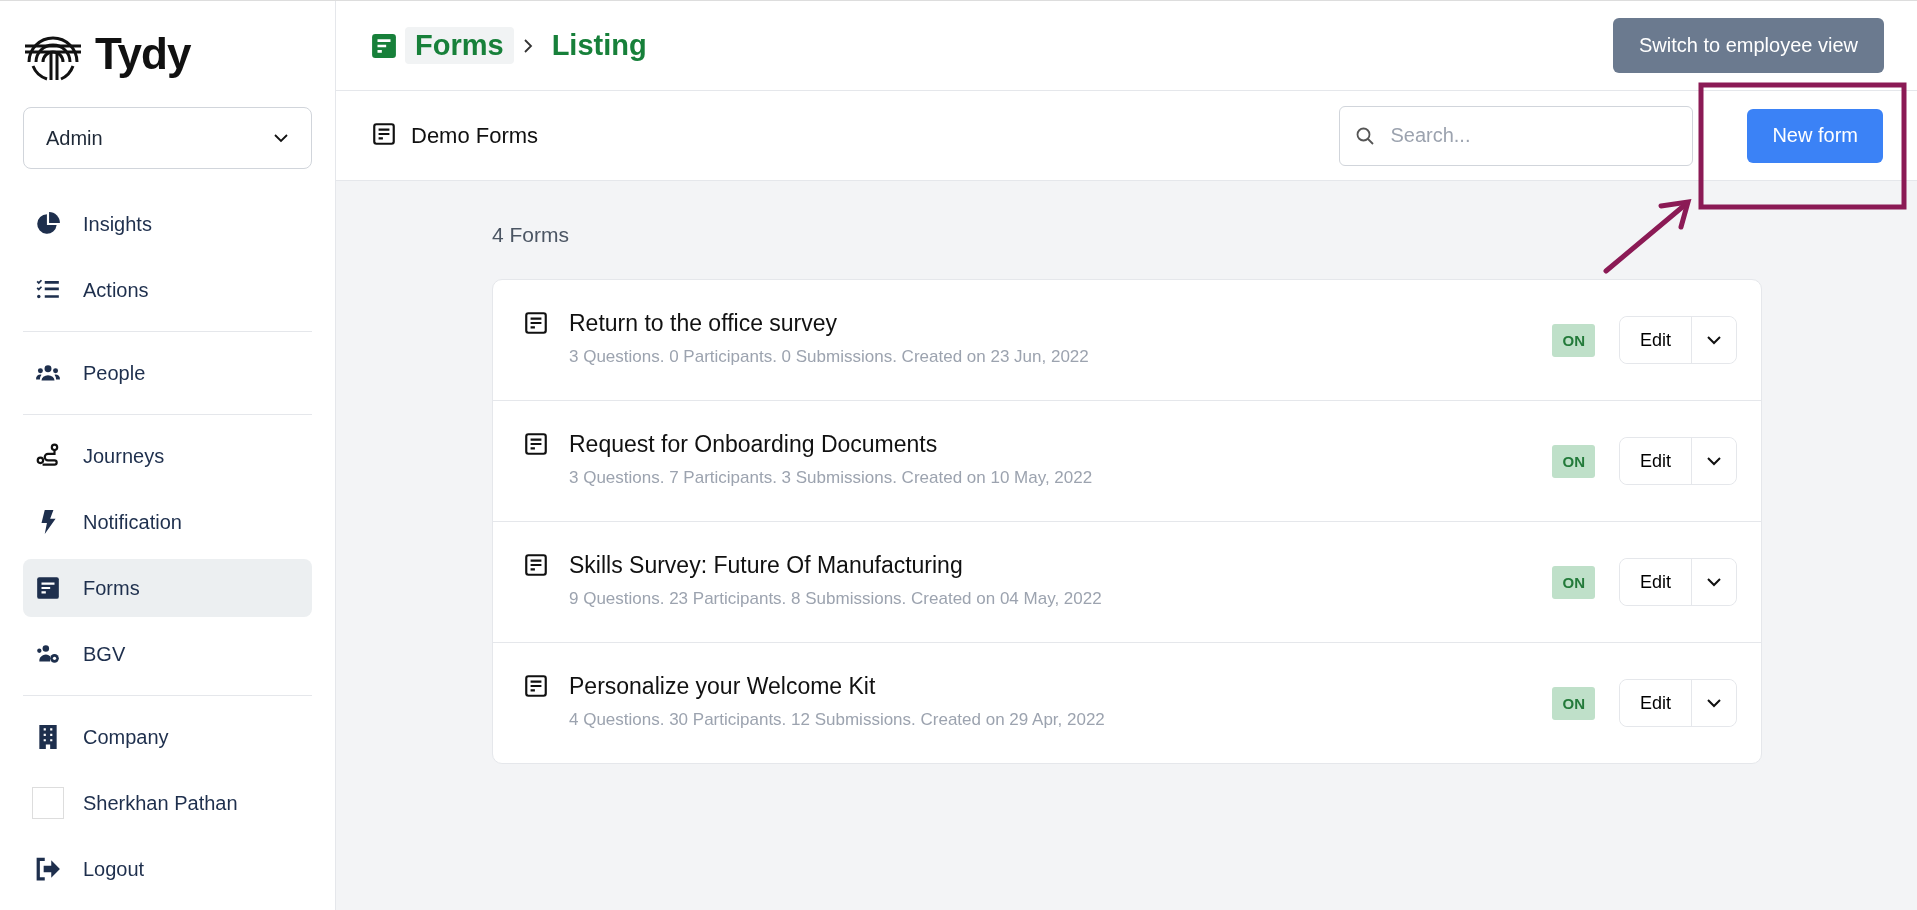 The image size is (1917, 910). What do you see at coordinates (1051, 686) in the screenshot?
I see `form-title: Personalize your Welcome Kit` at bounding box center [1051, 686].